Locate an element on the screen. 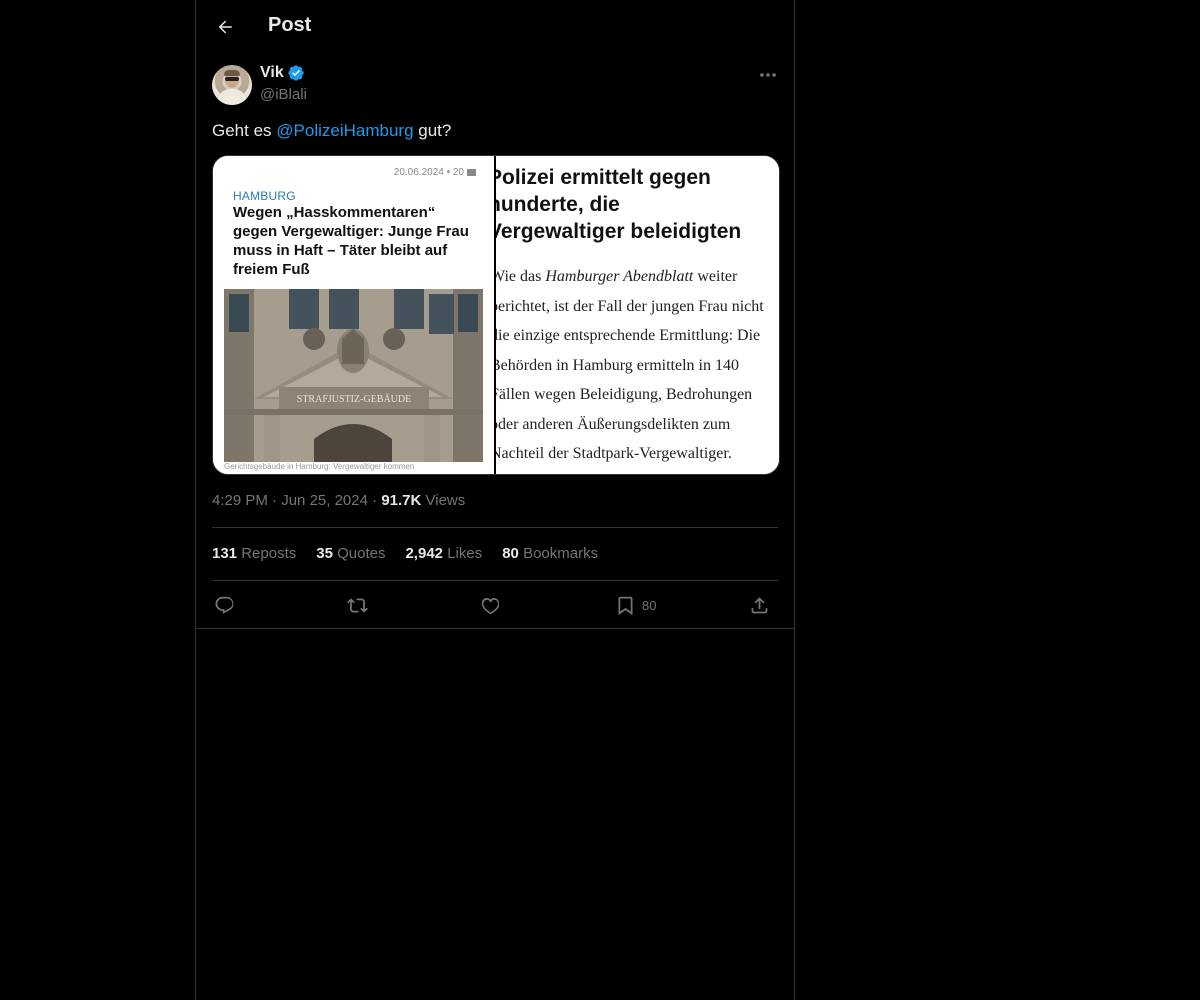 The width and height of the screenshot is (1200, 1000). arrow-left-icon is located at coordinates (225, 27).